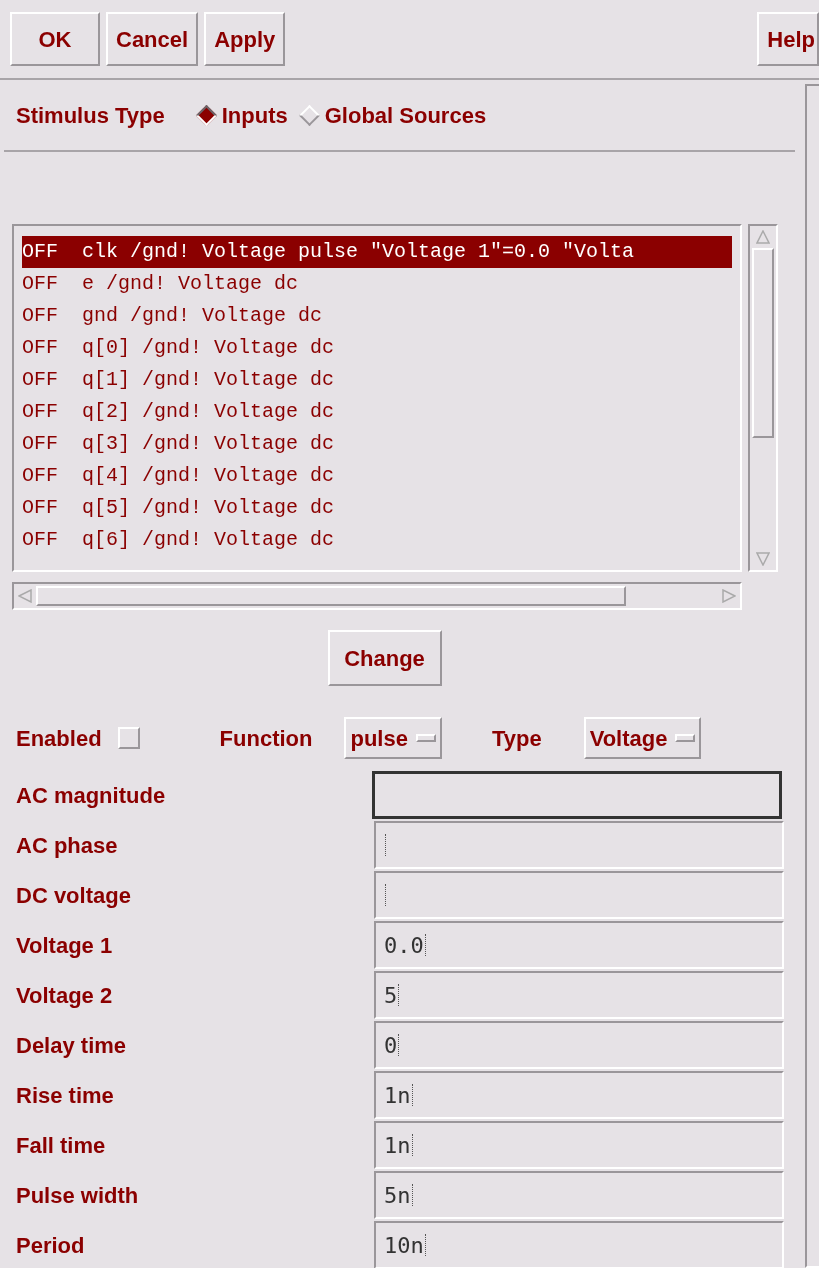 Image resolution: width=819 pixels, height=1268 pixels. What do you see at coordinates (763, 559) in the screenshot?
I see `down-arrow-icon` at bounding box center [763, 559].